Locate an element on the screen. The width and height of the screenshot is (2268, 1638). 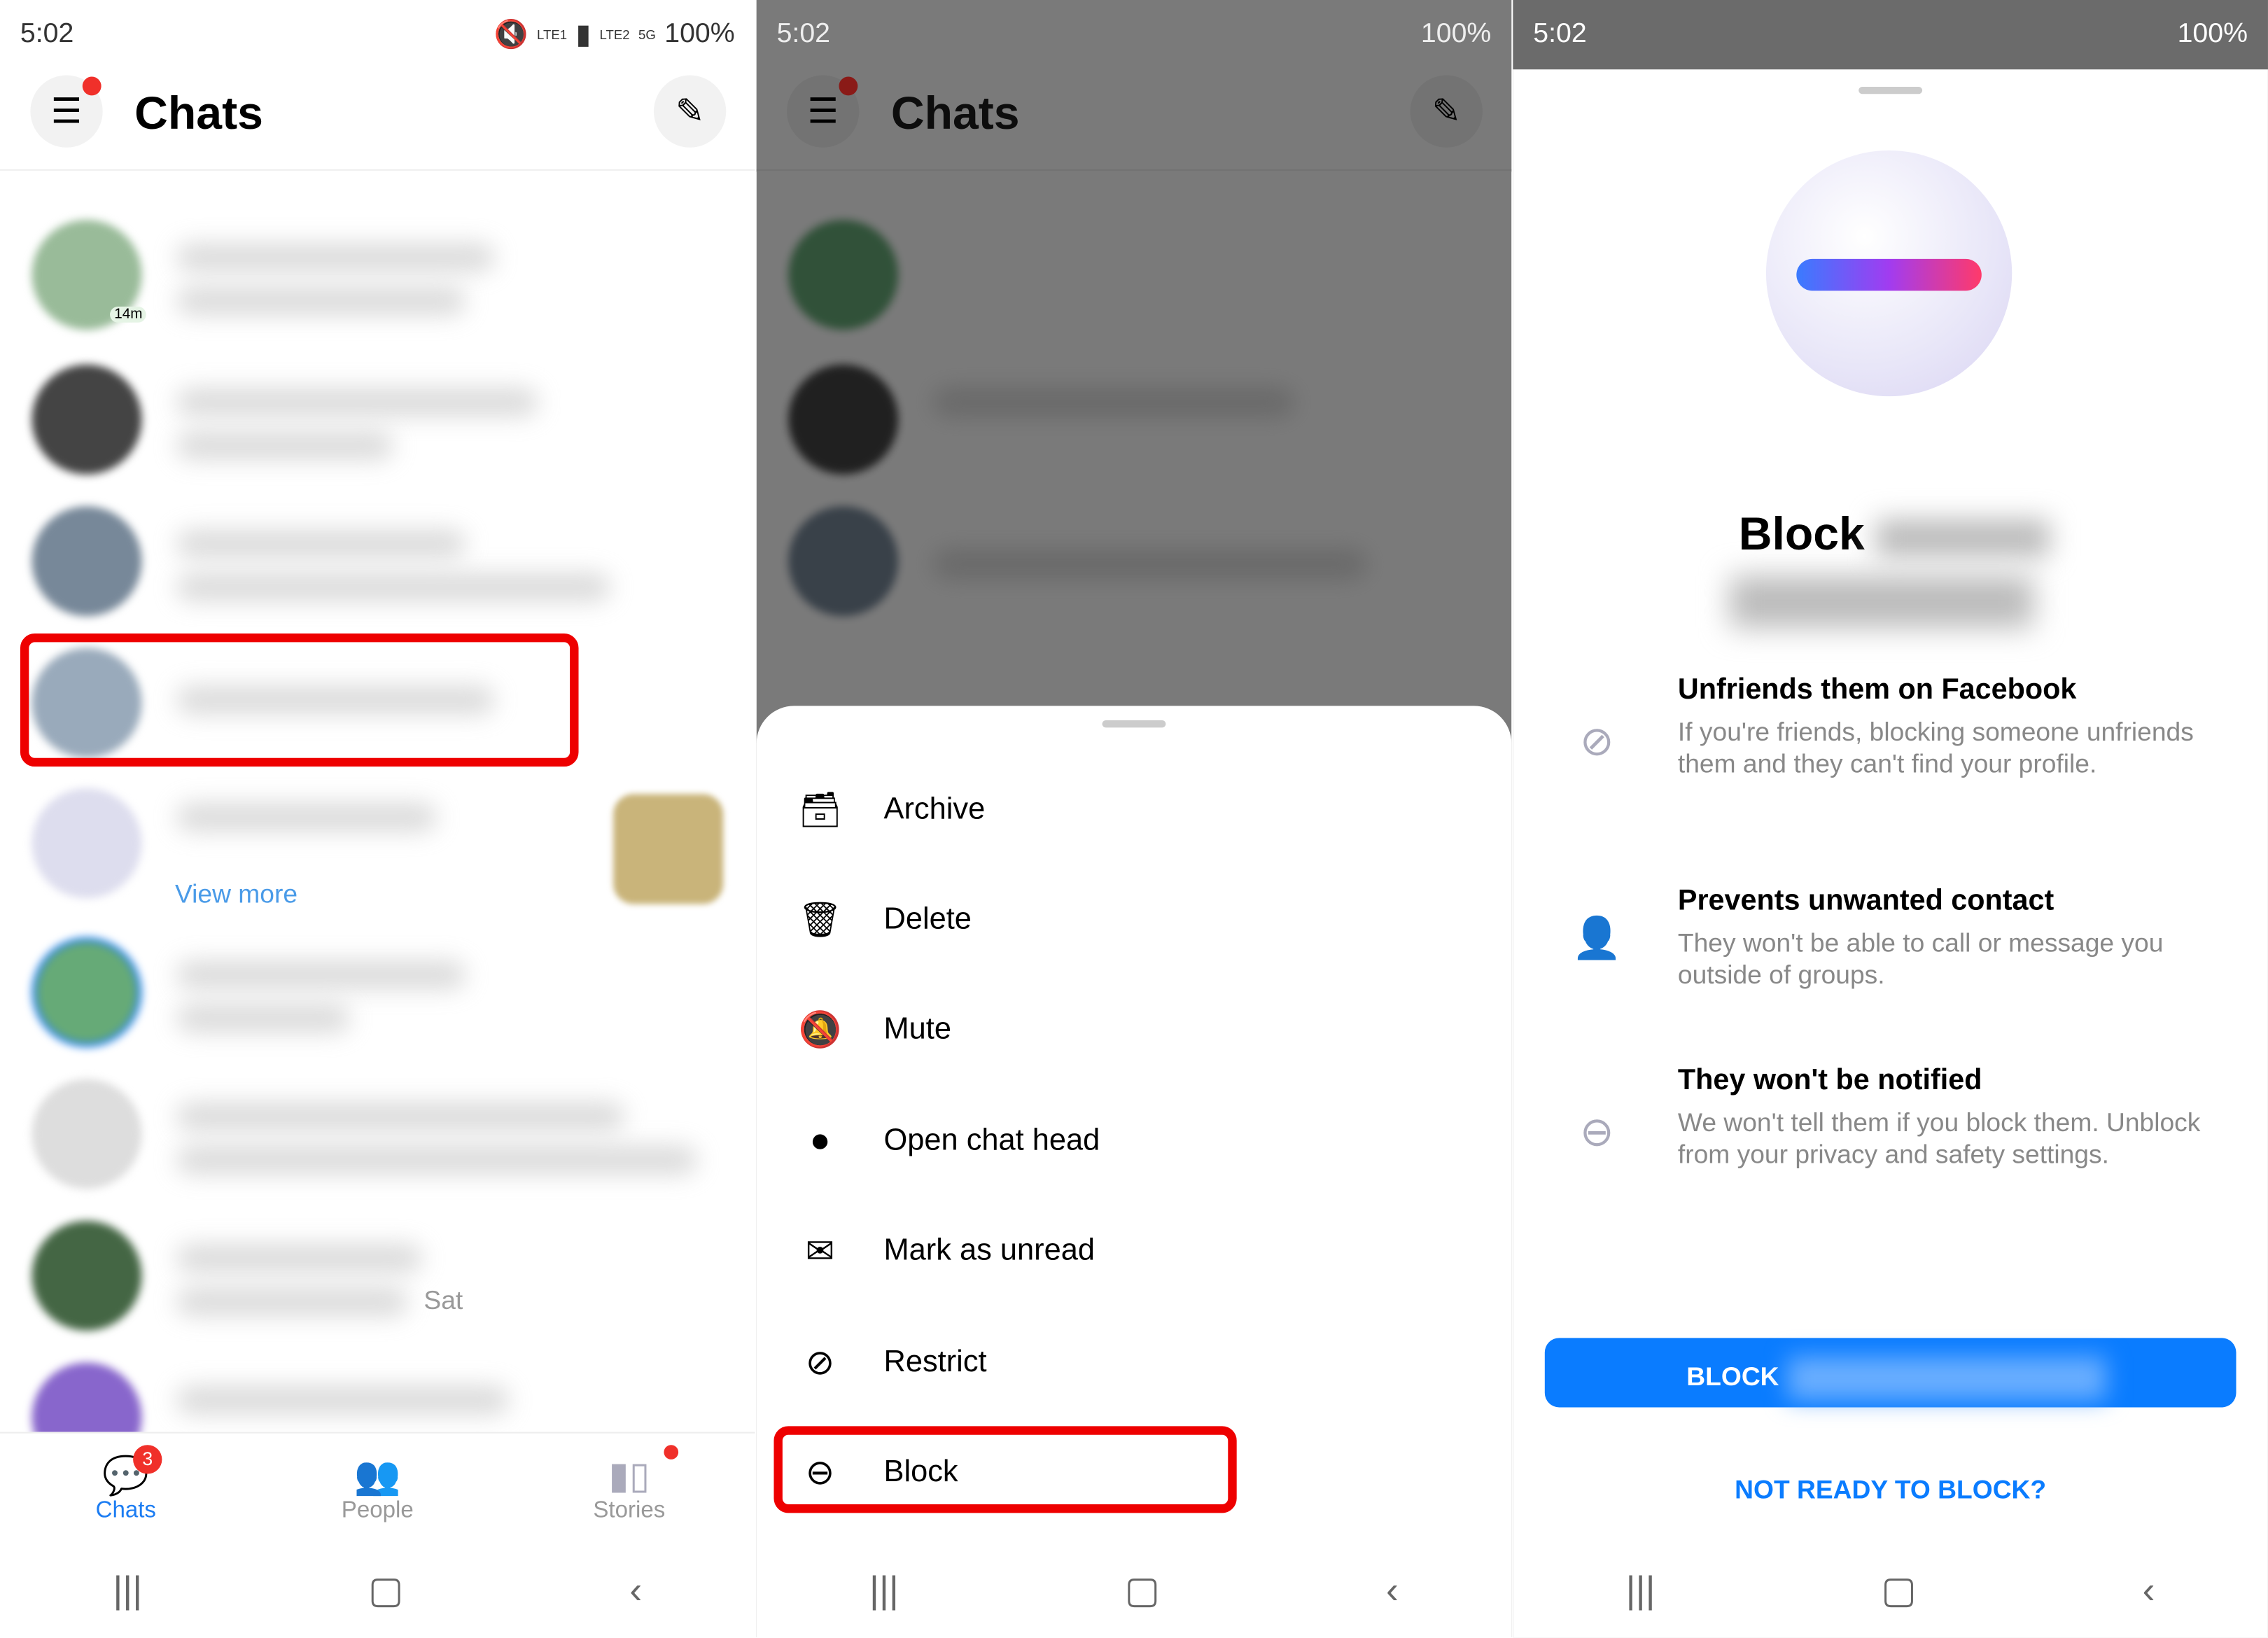
tab-stories: ▮▯ Stories is located at coordinates (629, 1484).